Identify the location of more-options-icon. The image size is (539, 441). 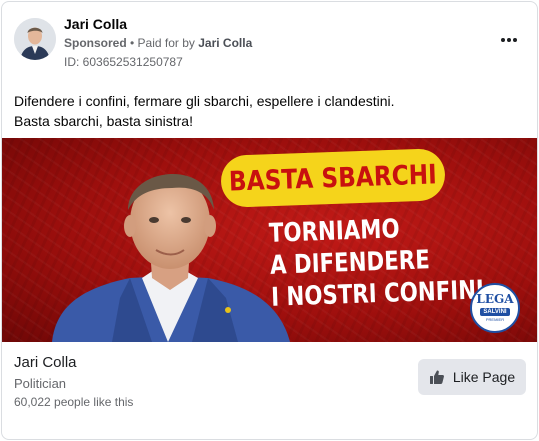
(509, 40).